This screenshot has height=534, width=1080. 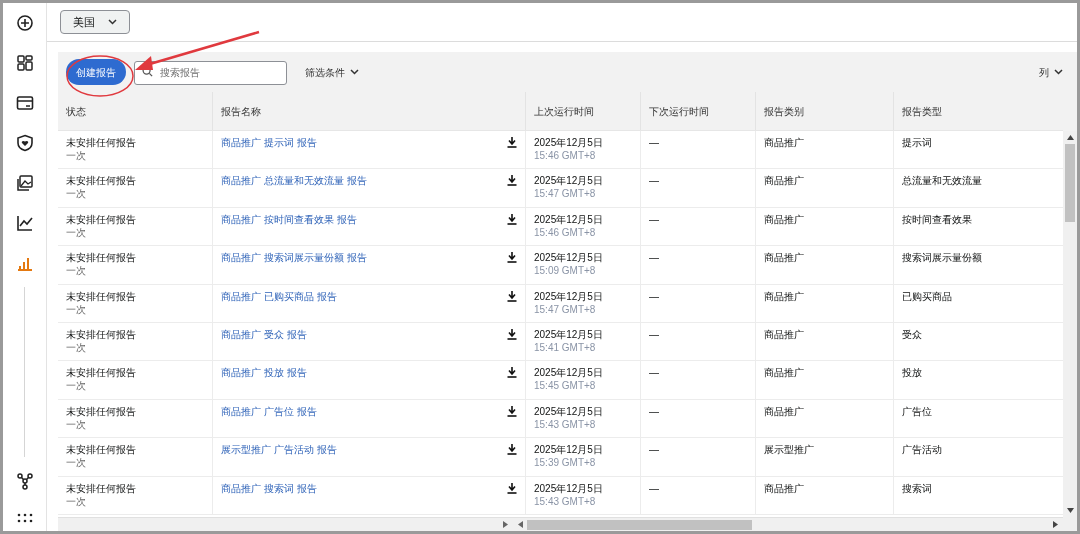 I want to click on column-header: 报告名称, so click(x=241, y=111).